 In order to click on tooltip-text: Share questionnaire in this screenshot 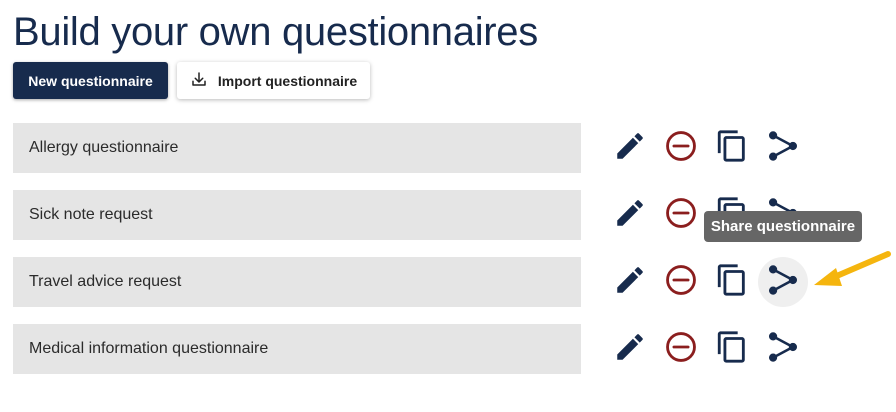, I will do `click(783, 226)`.